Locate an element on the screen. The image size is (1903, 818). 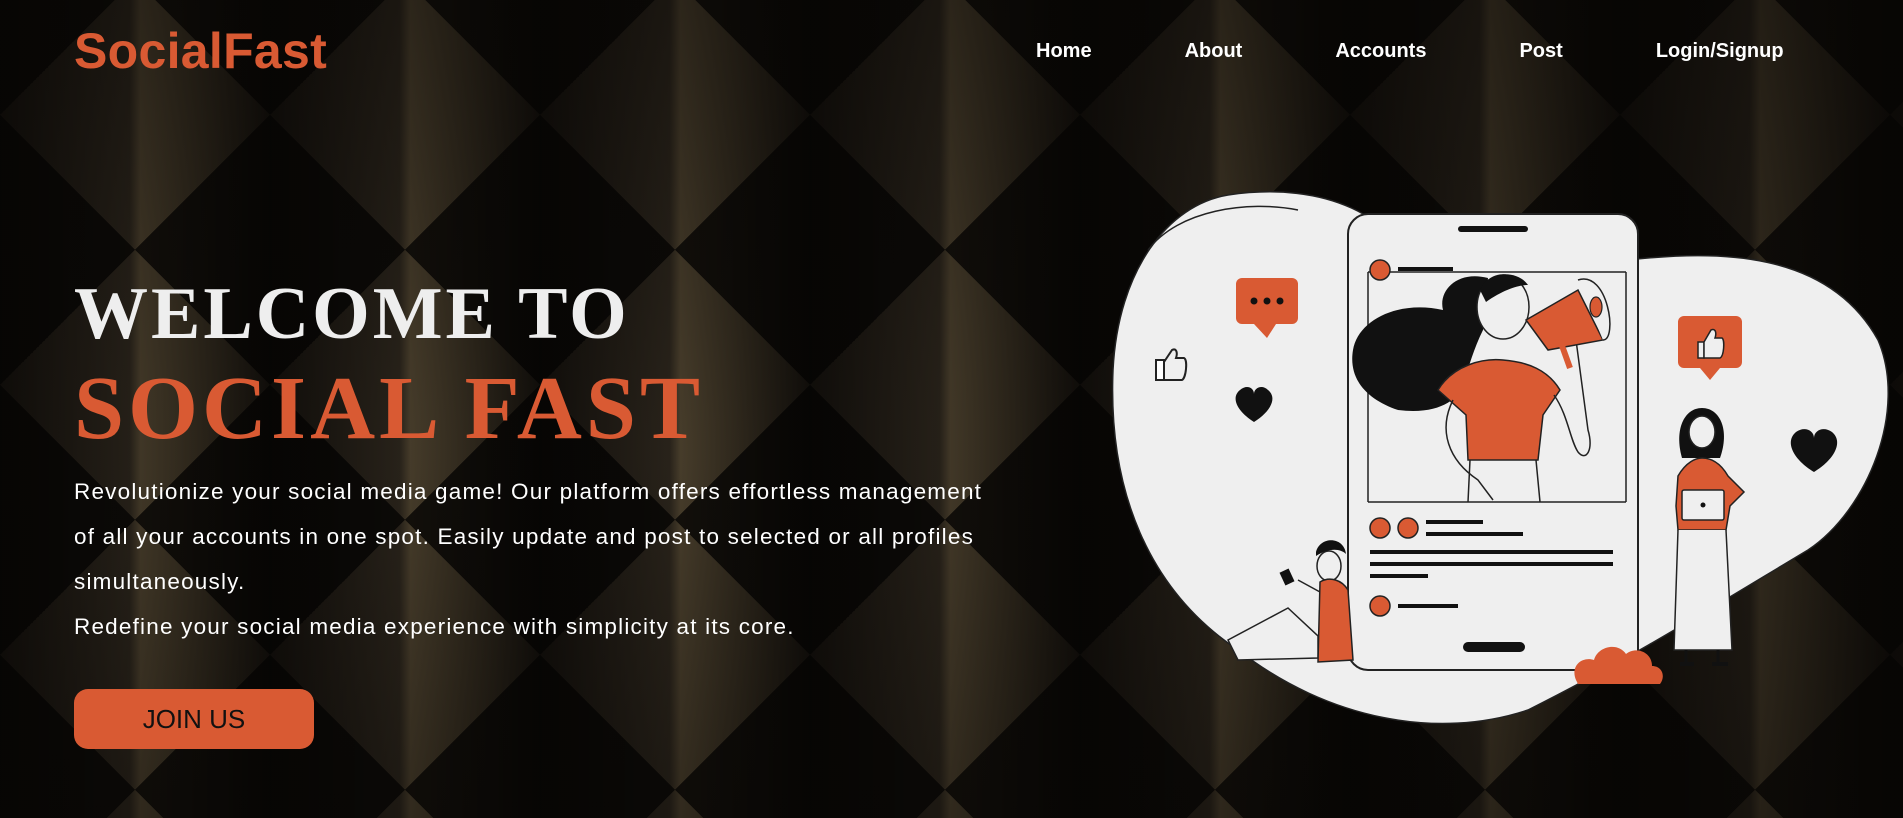
nav-link-about: About is located at coordinates (1214, 51).